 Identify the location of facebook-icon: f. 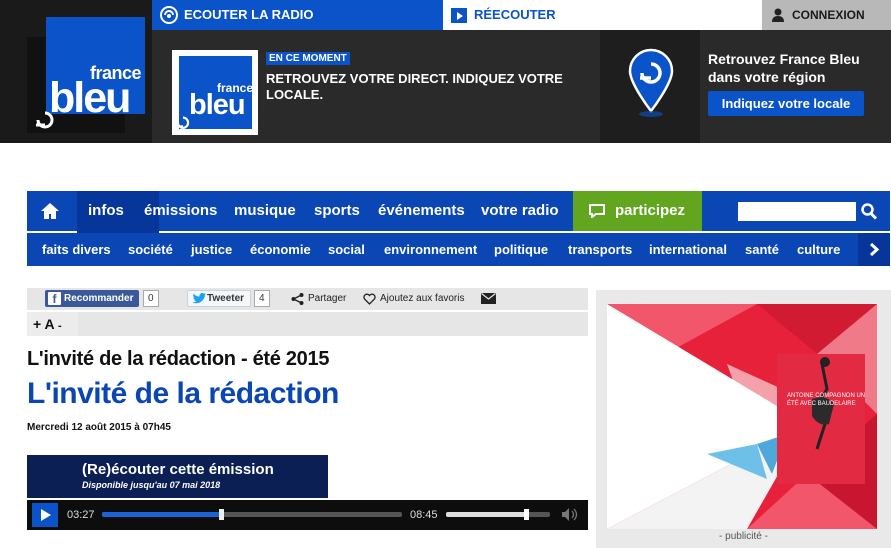
(54, 299).